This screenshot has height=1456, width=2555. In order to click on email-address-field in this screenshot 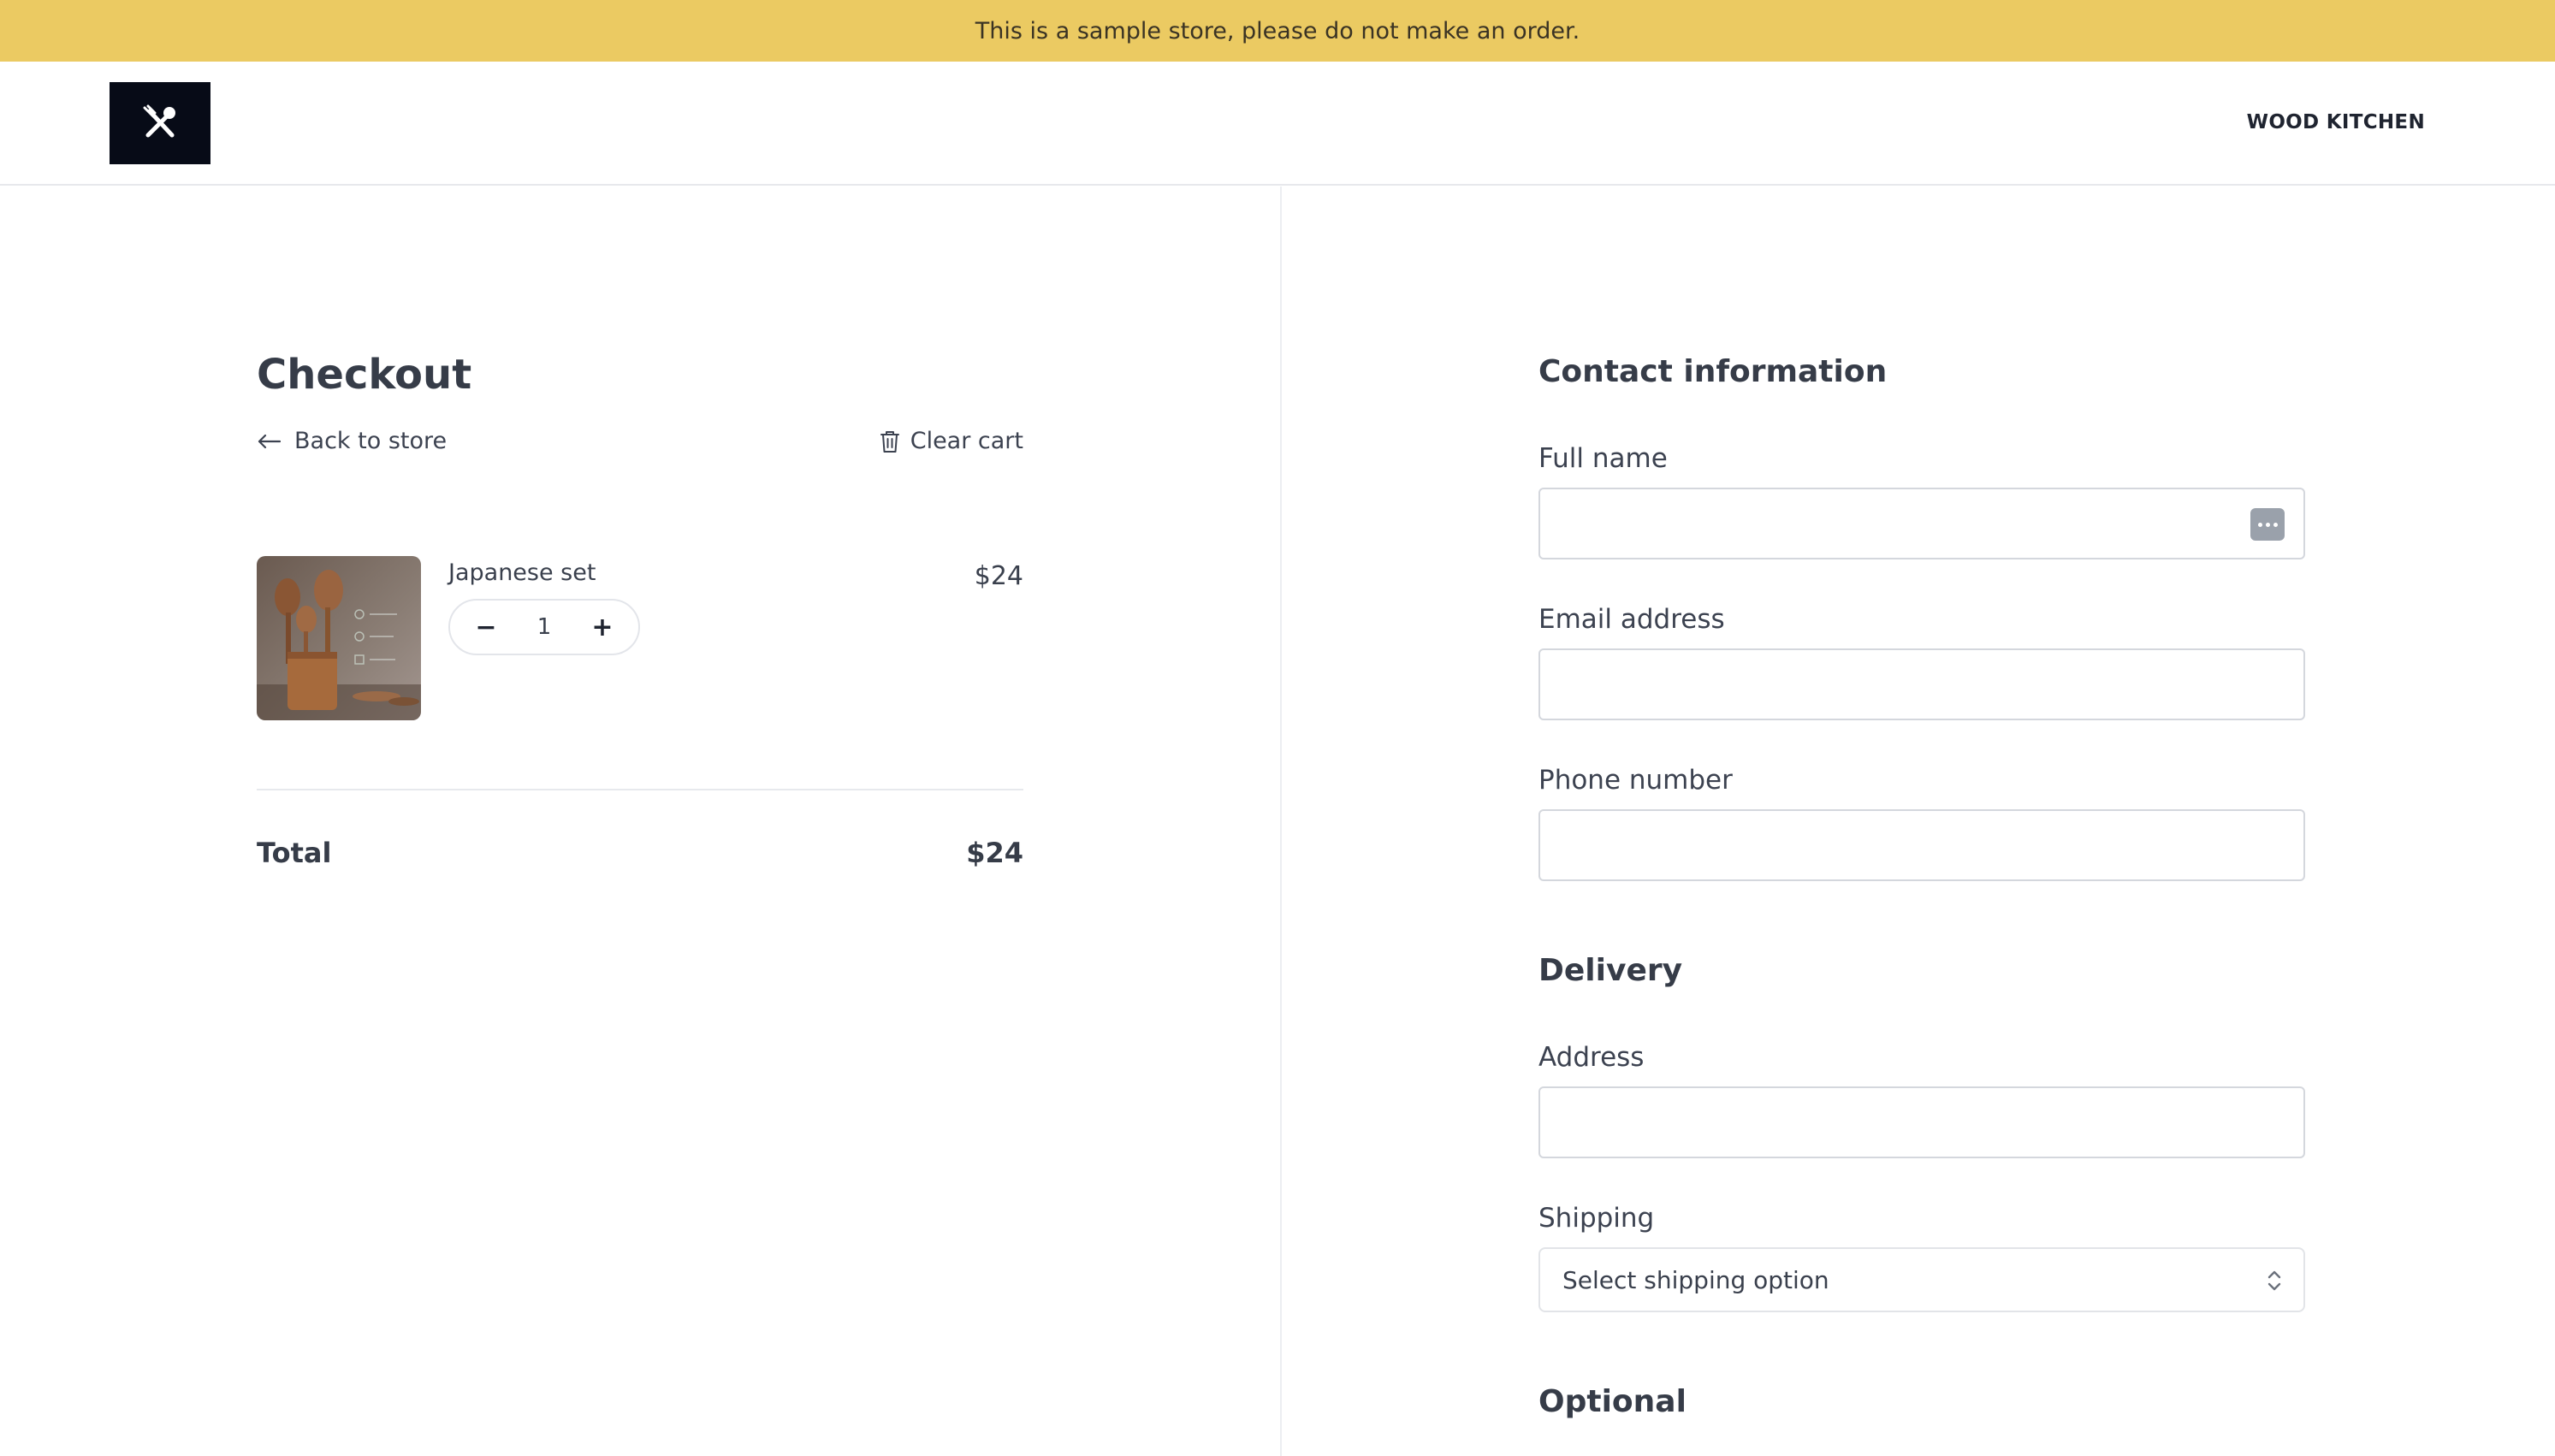, I will do `click(1921, 684)`.